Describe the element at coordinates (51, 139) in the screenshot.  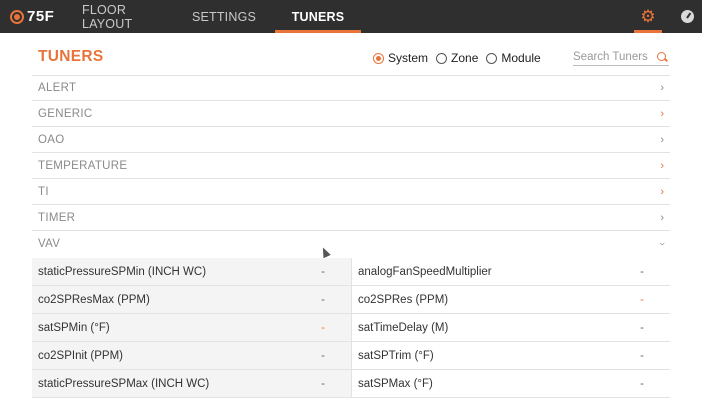
I see `category-label: OAO` at that location.